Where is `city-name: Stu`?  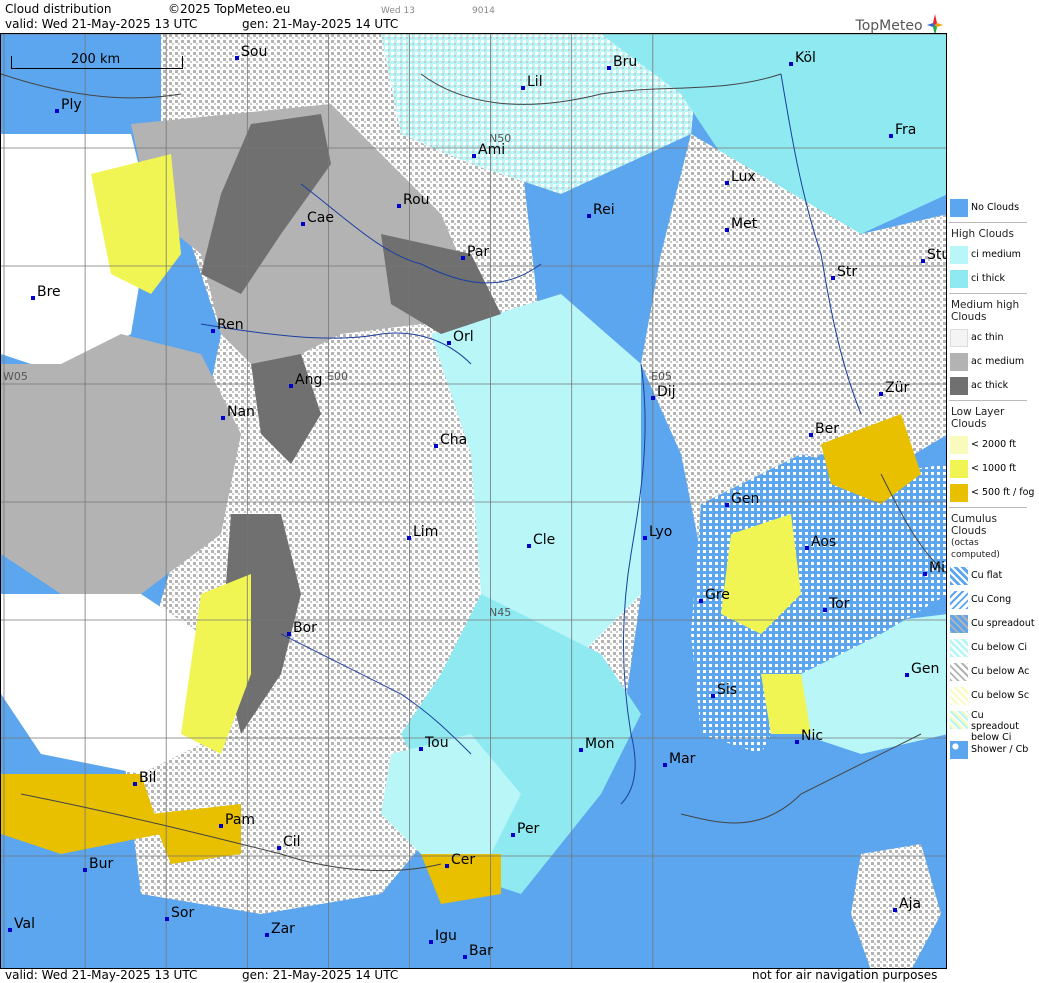
city-name: Stu is located at coordinates (936, 255).